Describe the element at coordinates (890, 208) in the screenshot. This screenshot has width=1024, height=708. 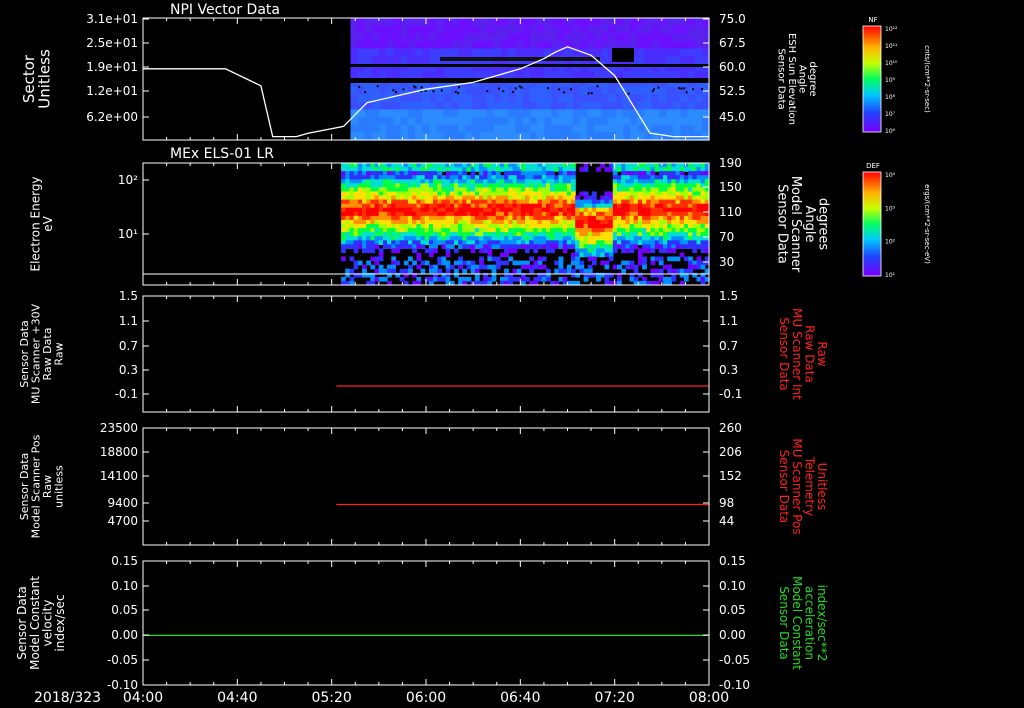
I see `colorbar-tick-label: 10³` at that location.